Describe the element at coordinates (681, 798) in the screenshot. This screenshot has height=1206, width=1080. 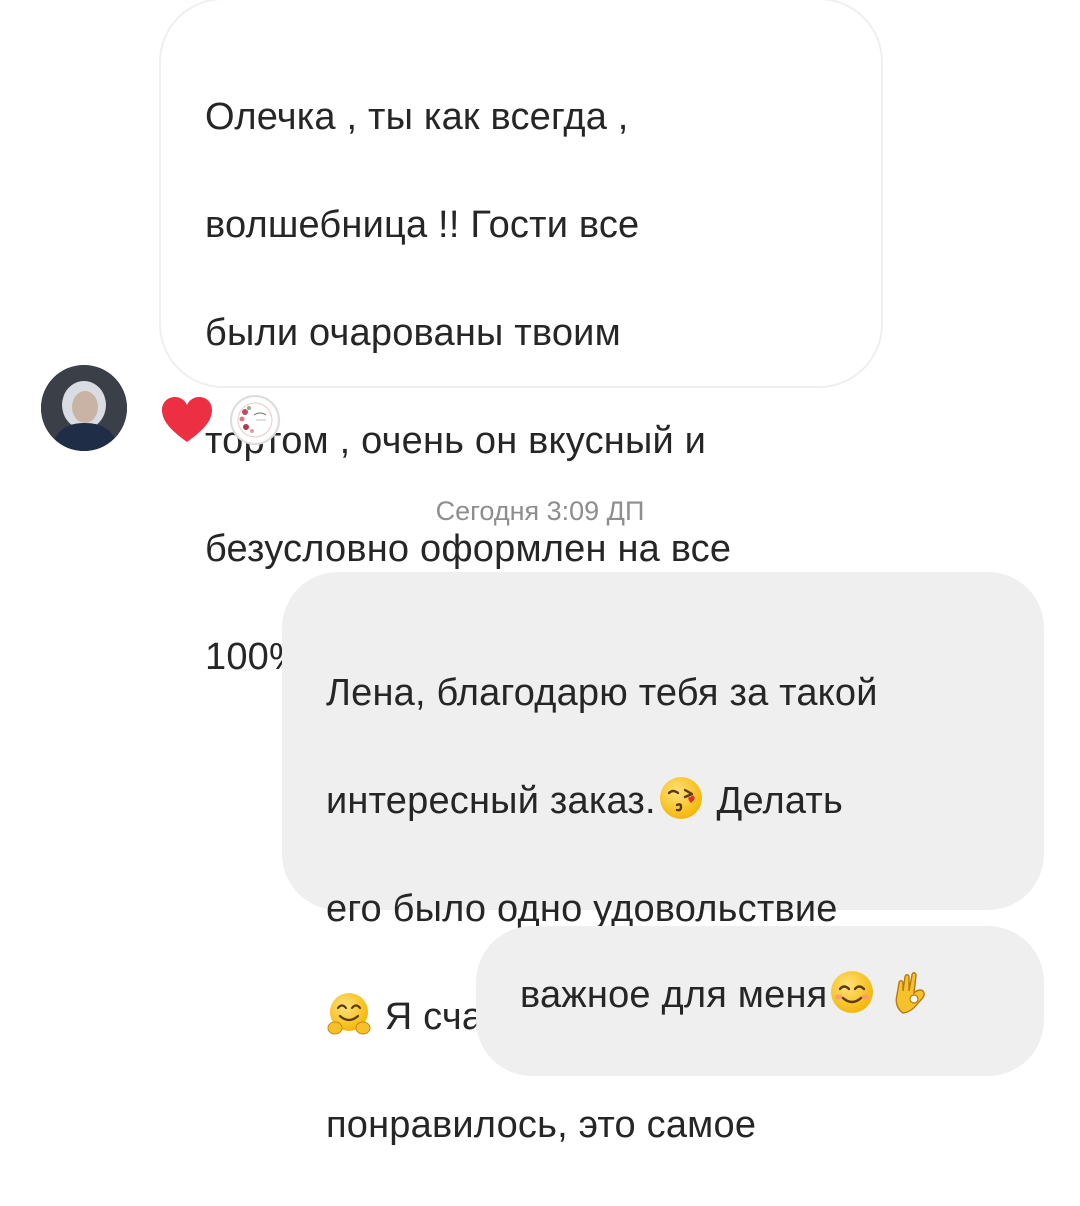
I see `kissing-face-icon` at that location.